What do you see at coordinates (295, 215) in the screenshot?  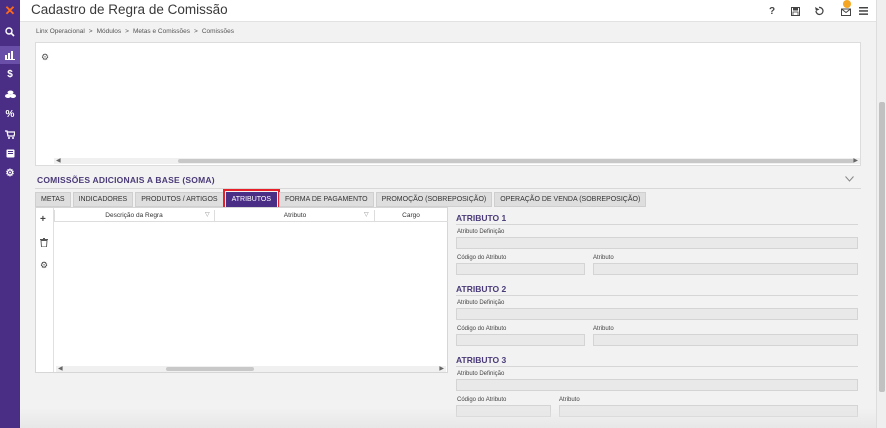 I see `column-header-atributo: Atributo` at bounding box center [295, 215].